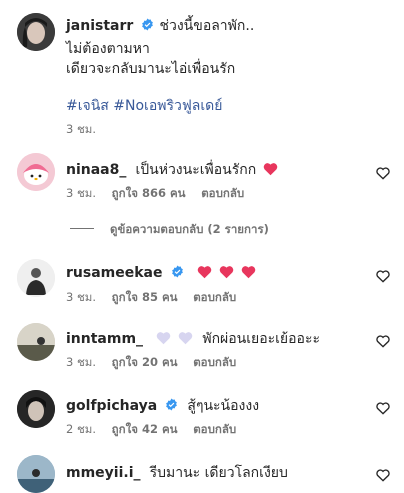 Image resolution: width=404 pixels, height=493 pixels. Describe the element at coordinates (96, 170) in the screenshot. I see `comment-username: ninaa8_` at that location.